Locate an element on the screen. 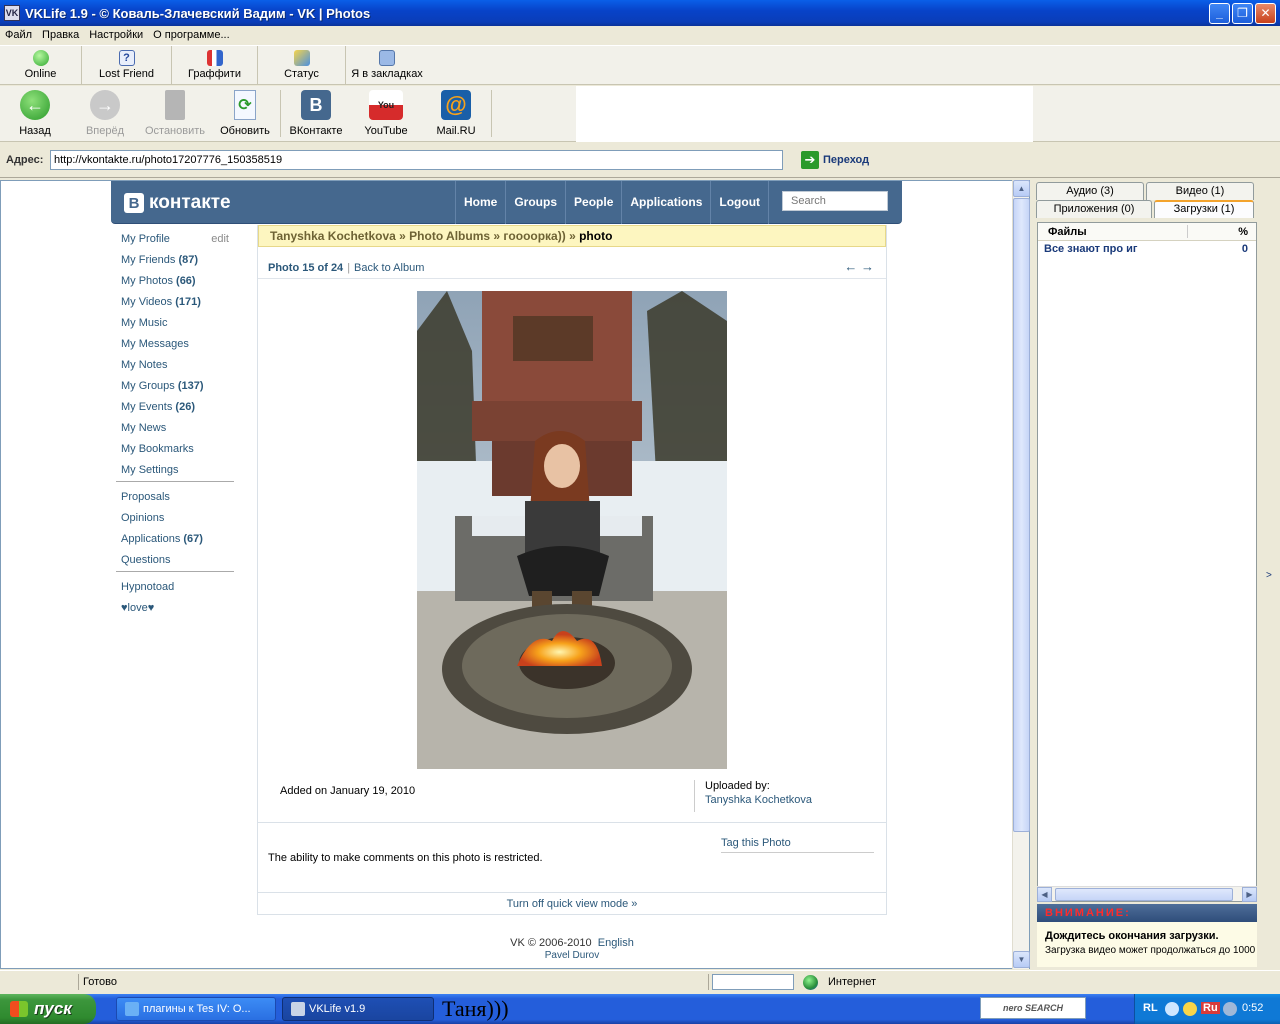 This screenshot has height=1024, width=1280. language-indicator: RL is located at coordinates (1150, 1008).